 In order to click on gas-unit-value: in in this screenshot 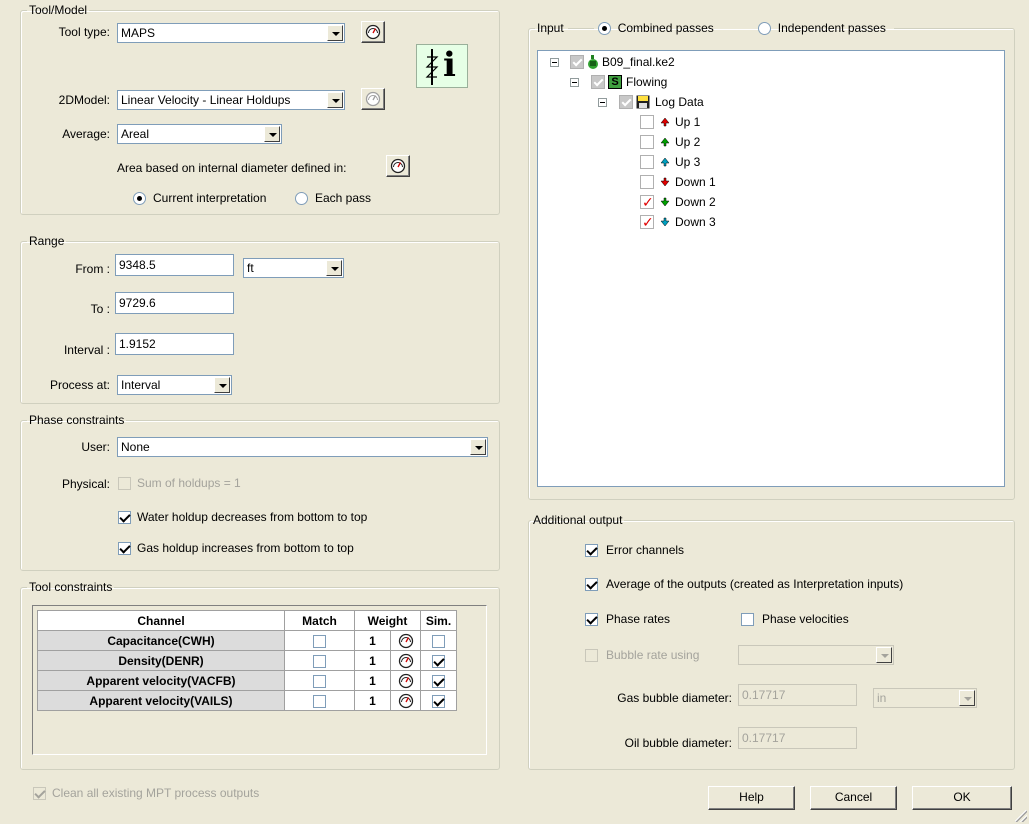, I will do `click(882, 698)`.